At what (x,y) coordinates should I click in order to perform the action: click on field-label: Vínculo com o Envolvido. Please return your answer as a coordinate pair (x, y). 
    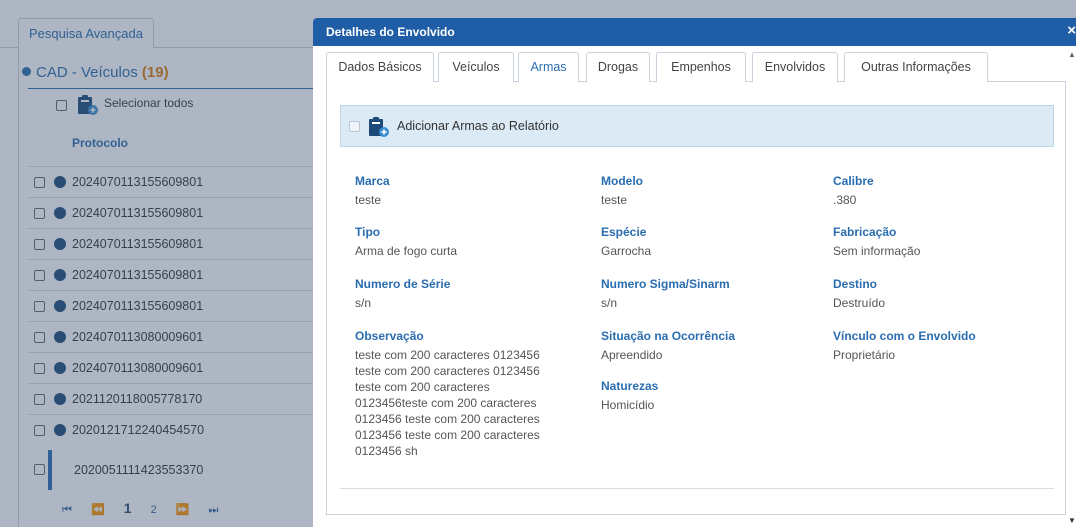
    Looking at the image, I should click on (904, 336).